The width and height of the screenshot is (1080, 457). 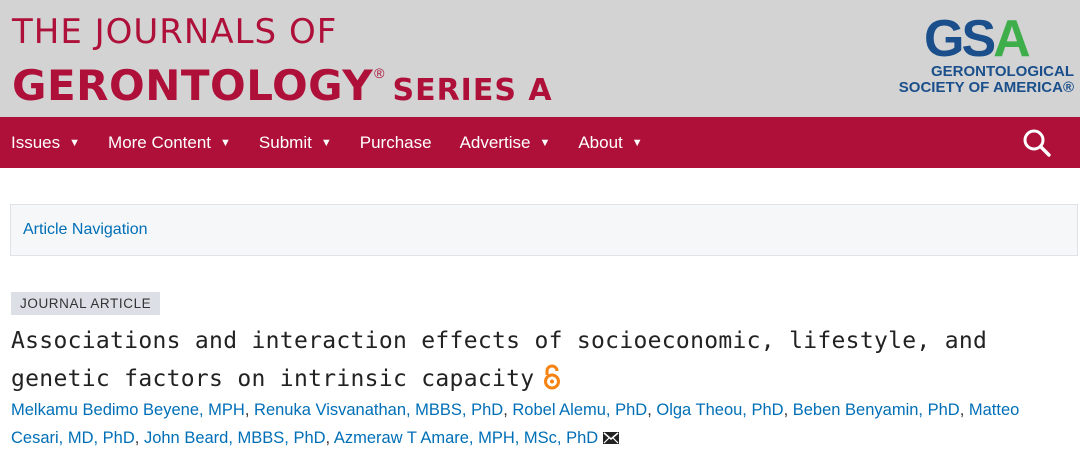 I want to click on article-navigation-bar: Article Navigation, so click(x=544, y=230).